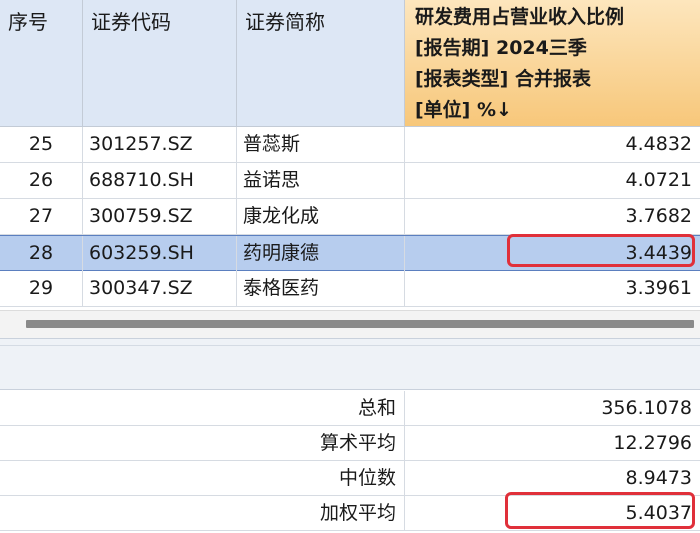 This screenshot has height=533, width=700. Describe the element at coordinates (160, 289) in the screenshot. I see `cell-code: 300347.SZ` at that location.